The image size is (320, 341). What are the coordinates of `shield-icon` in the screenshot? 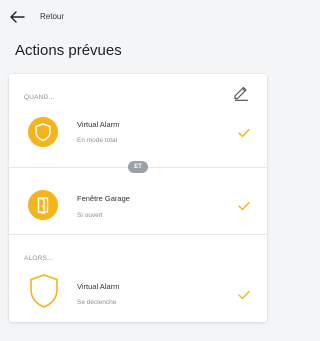 It's located at (43, 132).